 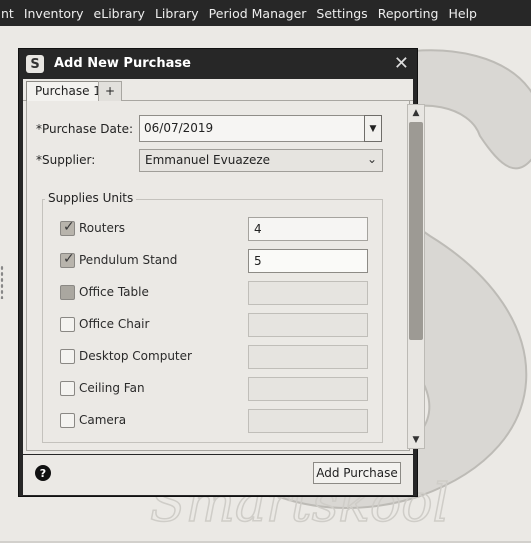 What do you see at coordinates (371, 159) in the screenshot?
I see `chevron-down-icon: ⌄` at bounding box center [371, 159].